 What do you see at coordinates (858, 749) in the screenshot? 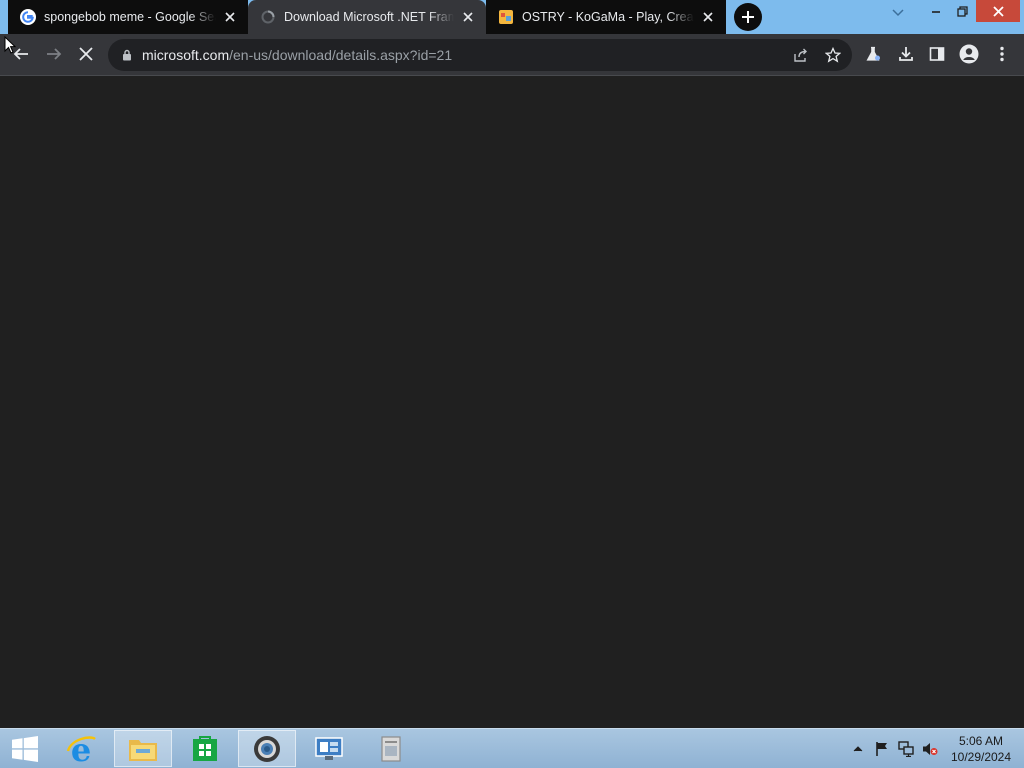
I see `show-hidden-icons-chevron-icon` at bounding box center [858, 749].